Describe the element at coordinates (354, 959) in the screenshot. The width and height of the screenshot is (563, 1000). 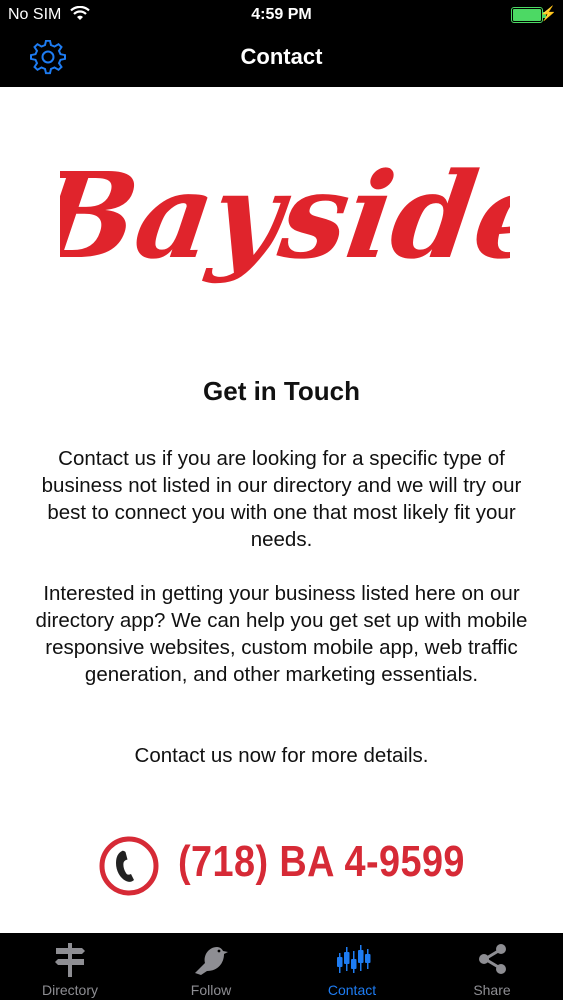
I see `chart-icon` at that location.